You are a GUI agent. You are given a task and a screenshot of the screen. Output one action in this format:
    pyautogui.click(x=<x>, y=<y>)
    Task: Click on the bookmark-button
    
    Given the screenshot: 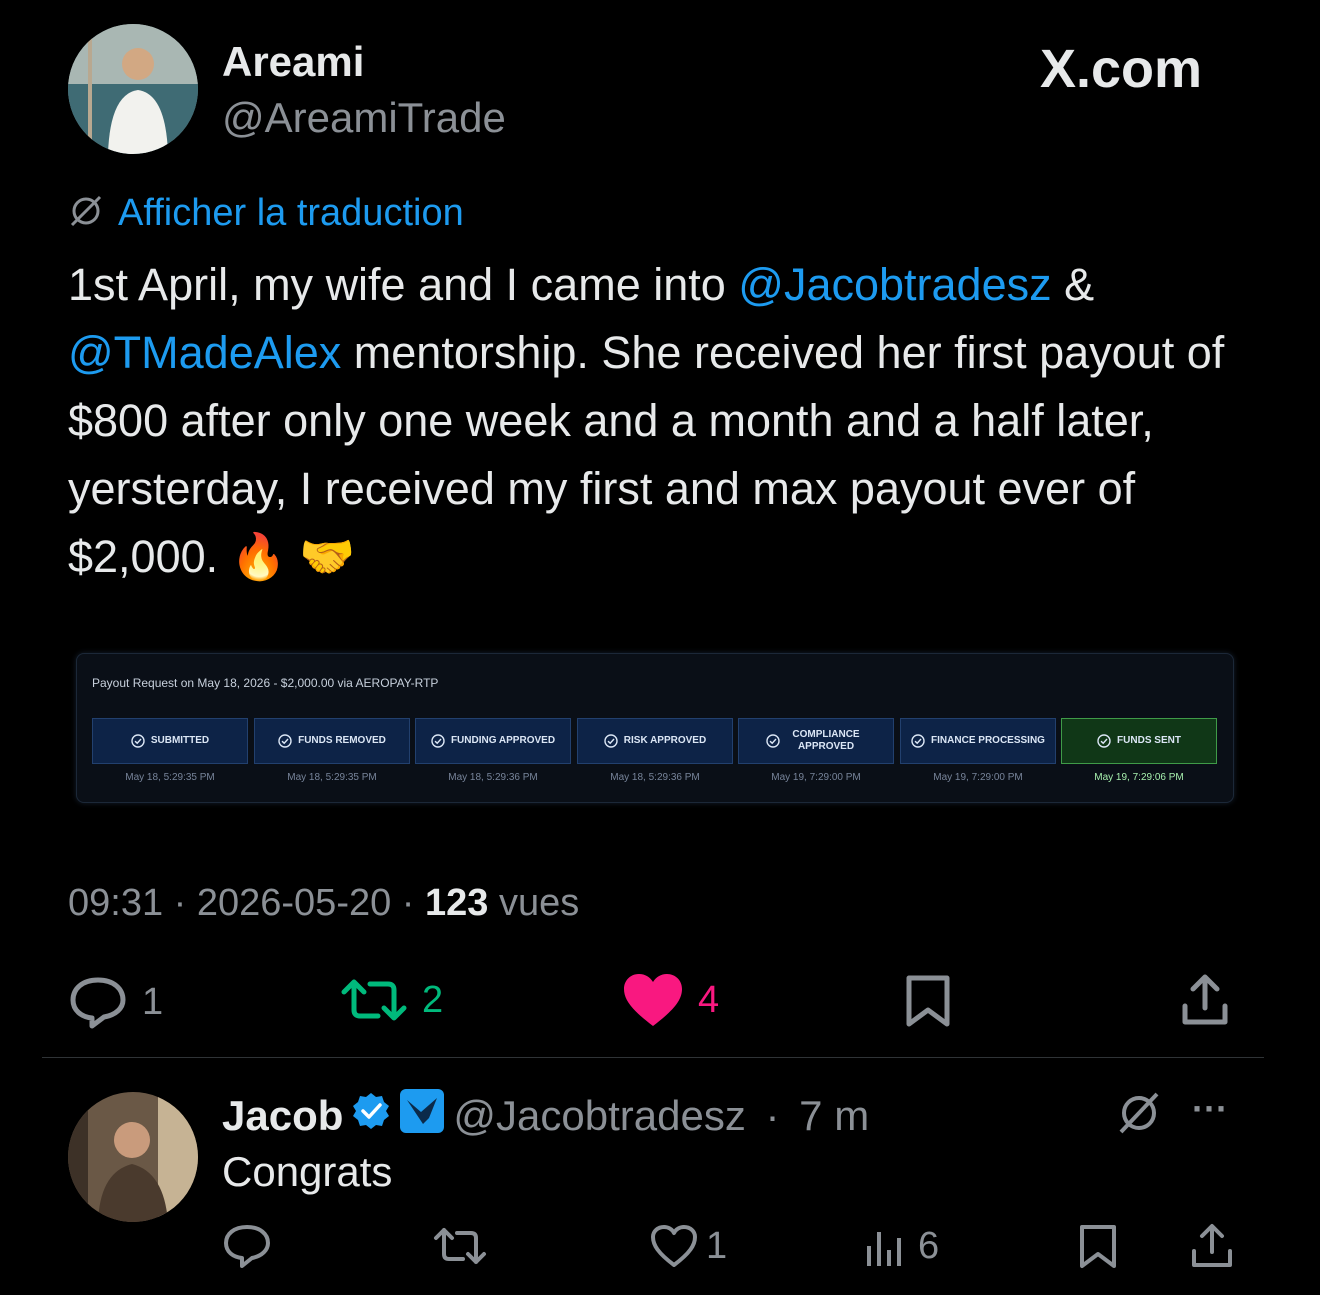 What is the action you would take?
    pyautogui.click(x=928, y=1003)
    